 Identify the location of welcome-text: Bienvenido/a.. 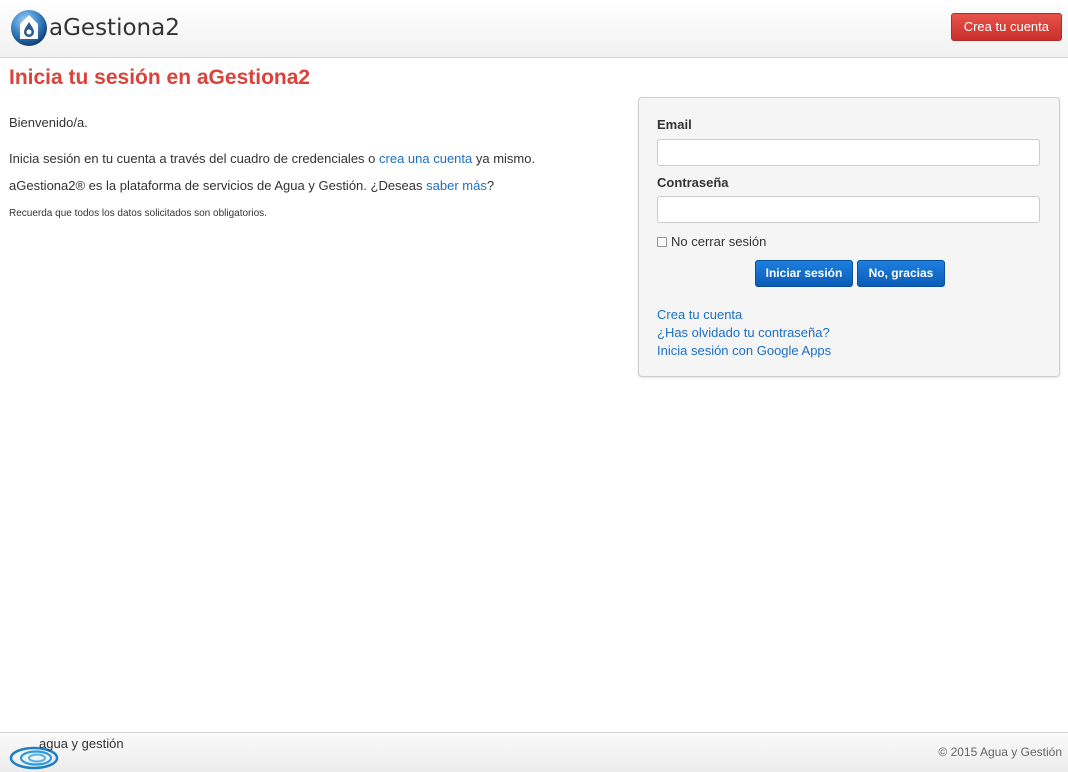
(48, 122).